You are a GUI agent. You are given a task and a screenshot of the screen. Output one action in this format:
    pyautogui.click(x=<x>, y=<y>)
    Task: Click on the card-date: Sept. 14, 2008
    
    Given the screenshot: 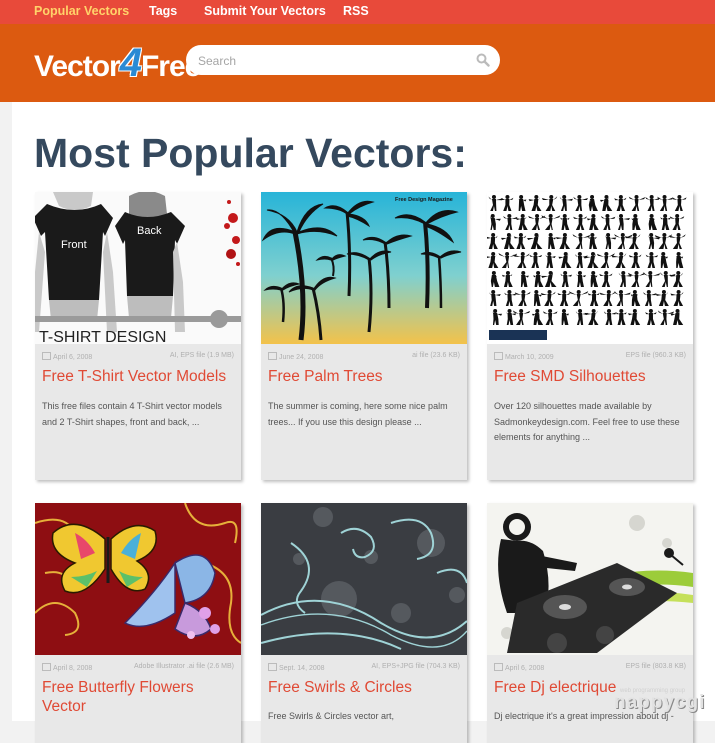 What is the action you would take?
    pyautogui.click(x=296, y=667)
    